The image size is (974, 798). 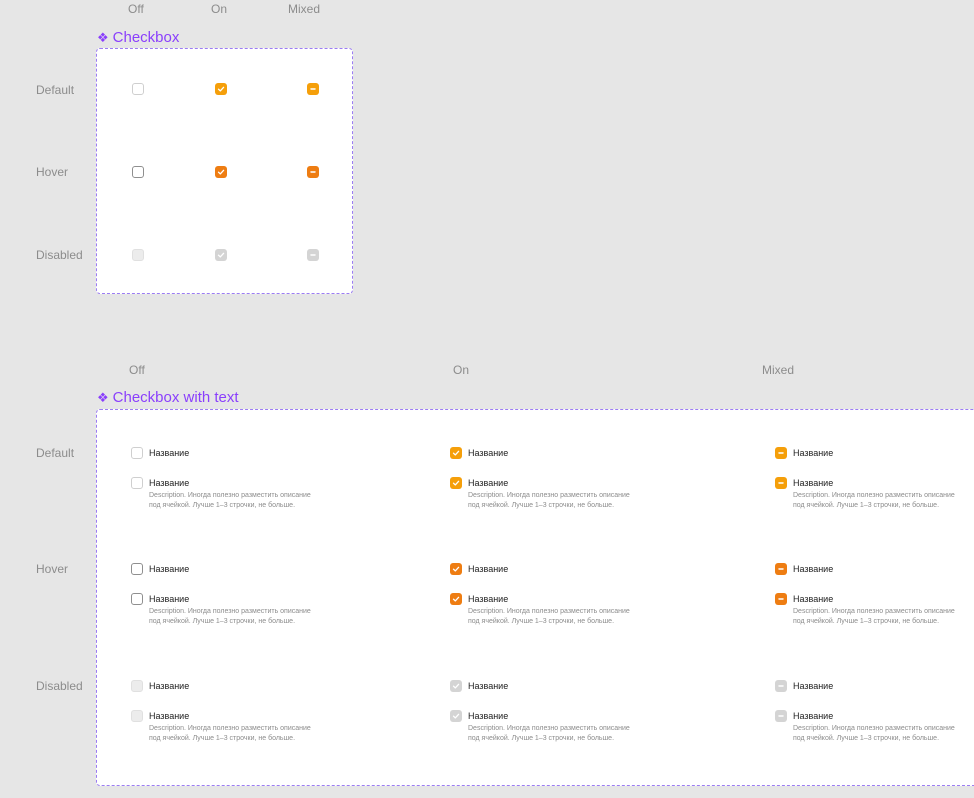 I want to click on checkbox-item-default-on: Название, so click(x=479, y=453).